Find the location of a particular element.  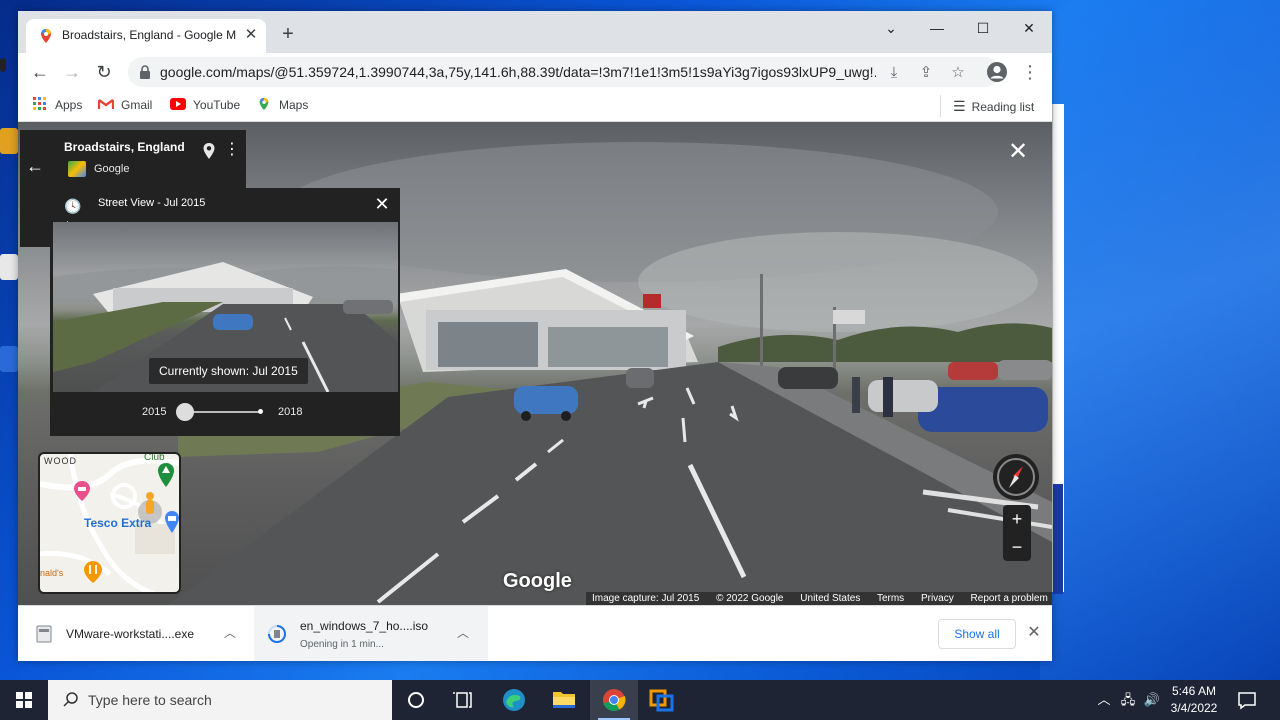

tab-search-chevron-icon: ⌄ is located at coordinates (891, 28).